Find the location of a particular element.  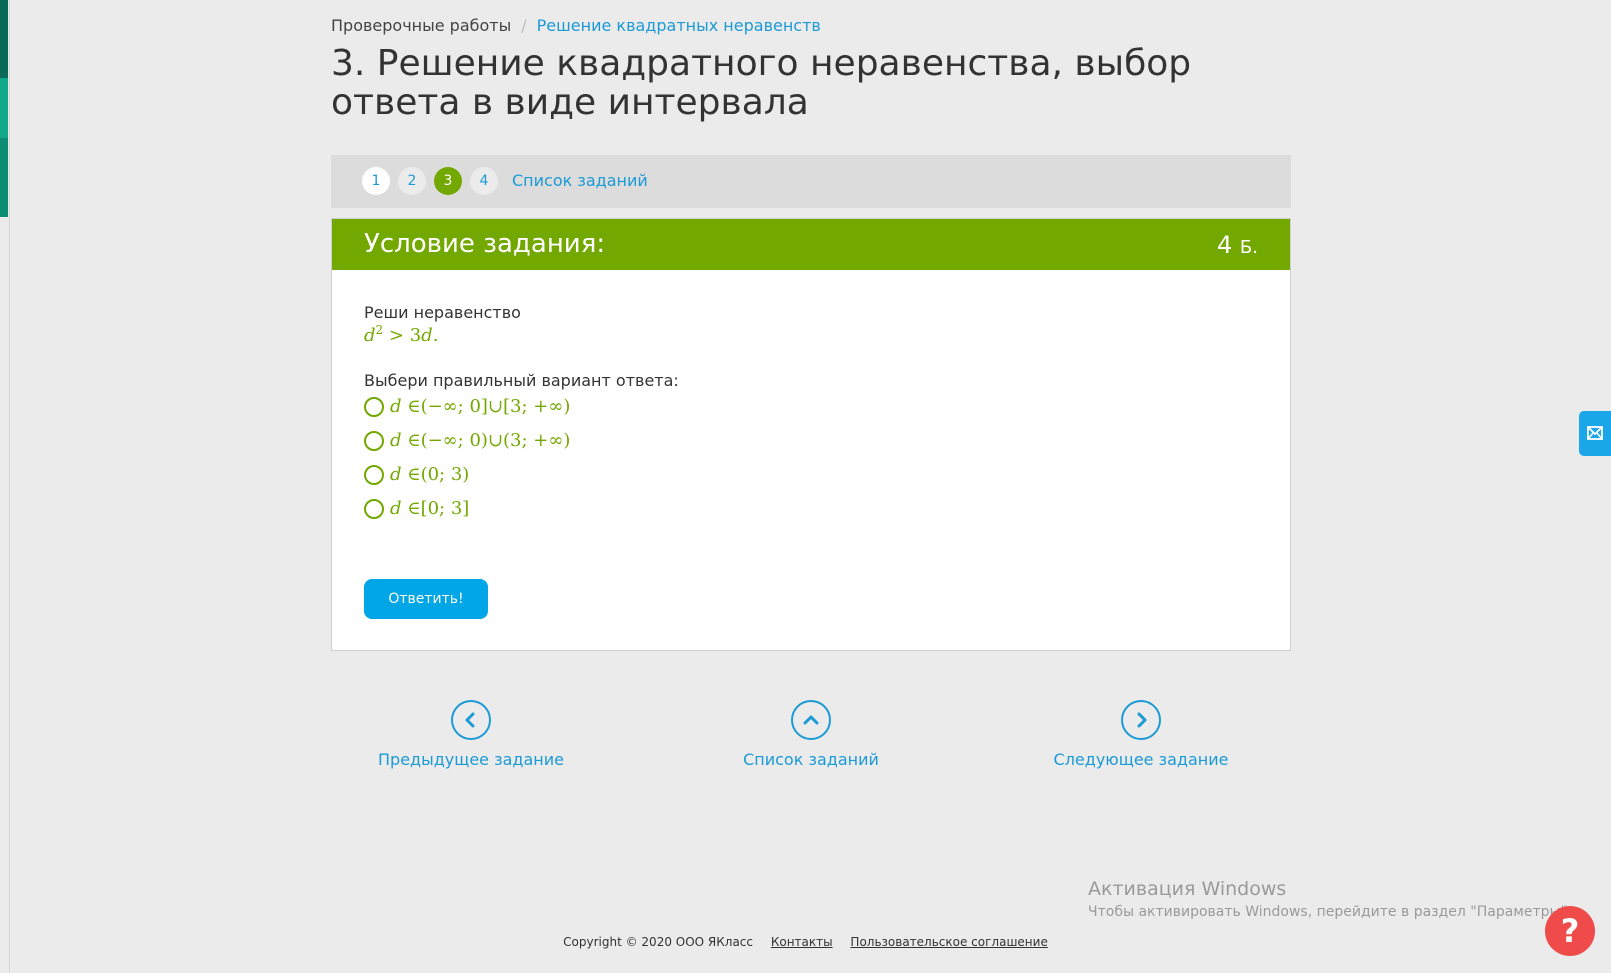

inequality-rest: > 3 is located at coordinates (402, 335).